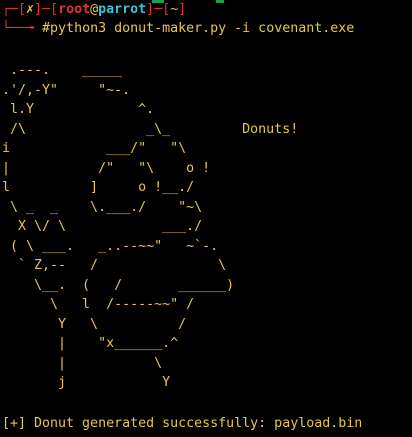 Image resolution: width=412 pixels, height=437 pixels. I want to click on prompt-status-mark: ✗, so click(30, 9).